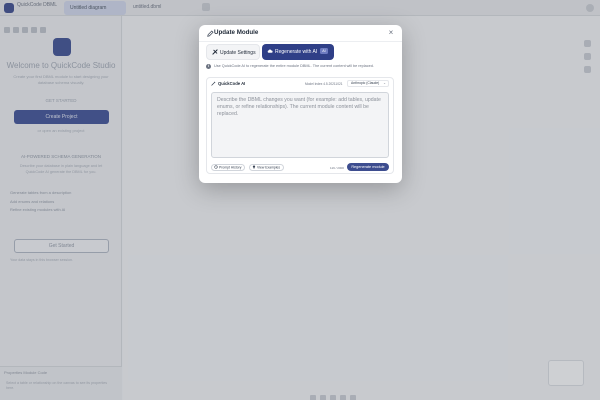 This screenshot has height=400, width=600. I want to click on view-examples-label: View Examples, so click(269, 167).